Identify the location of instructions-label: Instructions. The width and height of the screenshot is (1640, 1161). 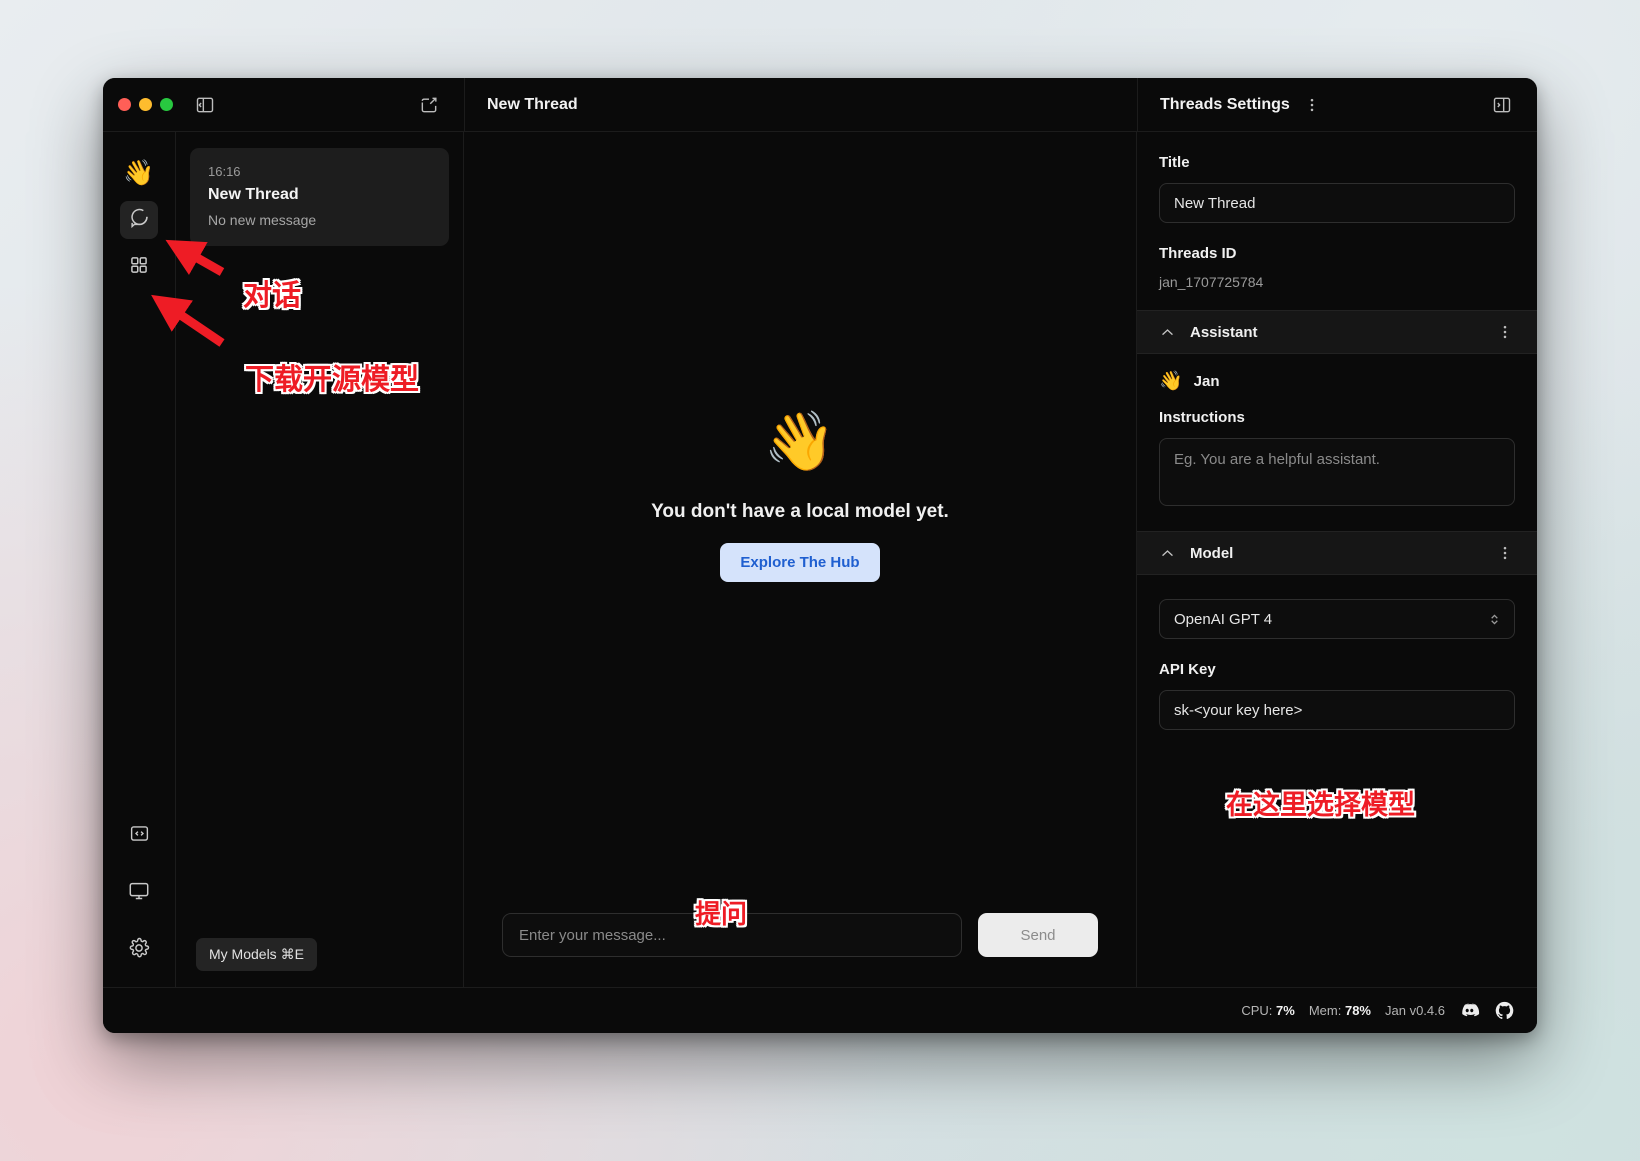
(1202, 417).